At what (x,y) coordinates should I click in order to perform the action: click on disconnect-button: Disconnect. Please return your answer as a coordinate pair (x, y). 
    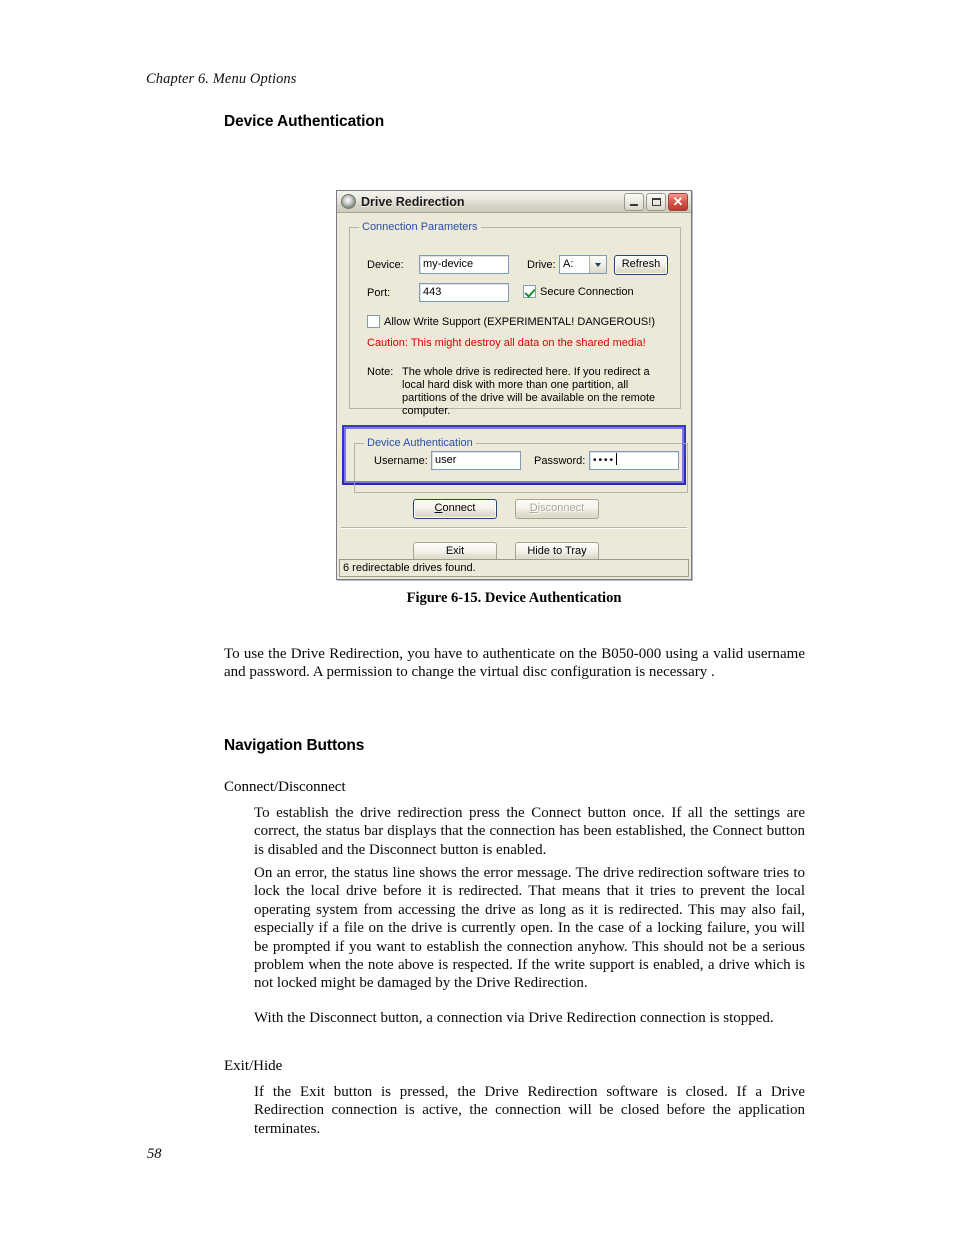
    Looking at the image, I should click on (557, 509).